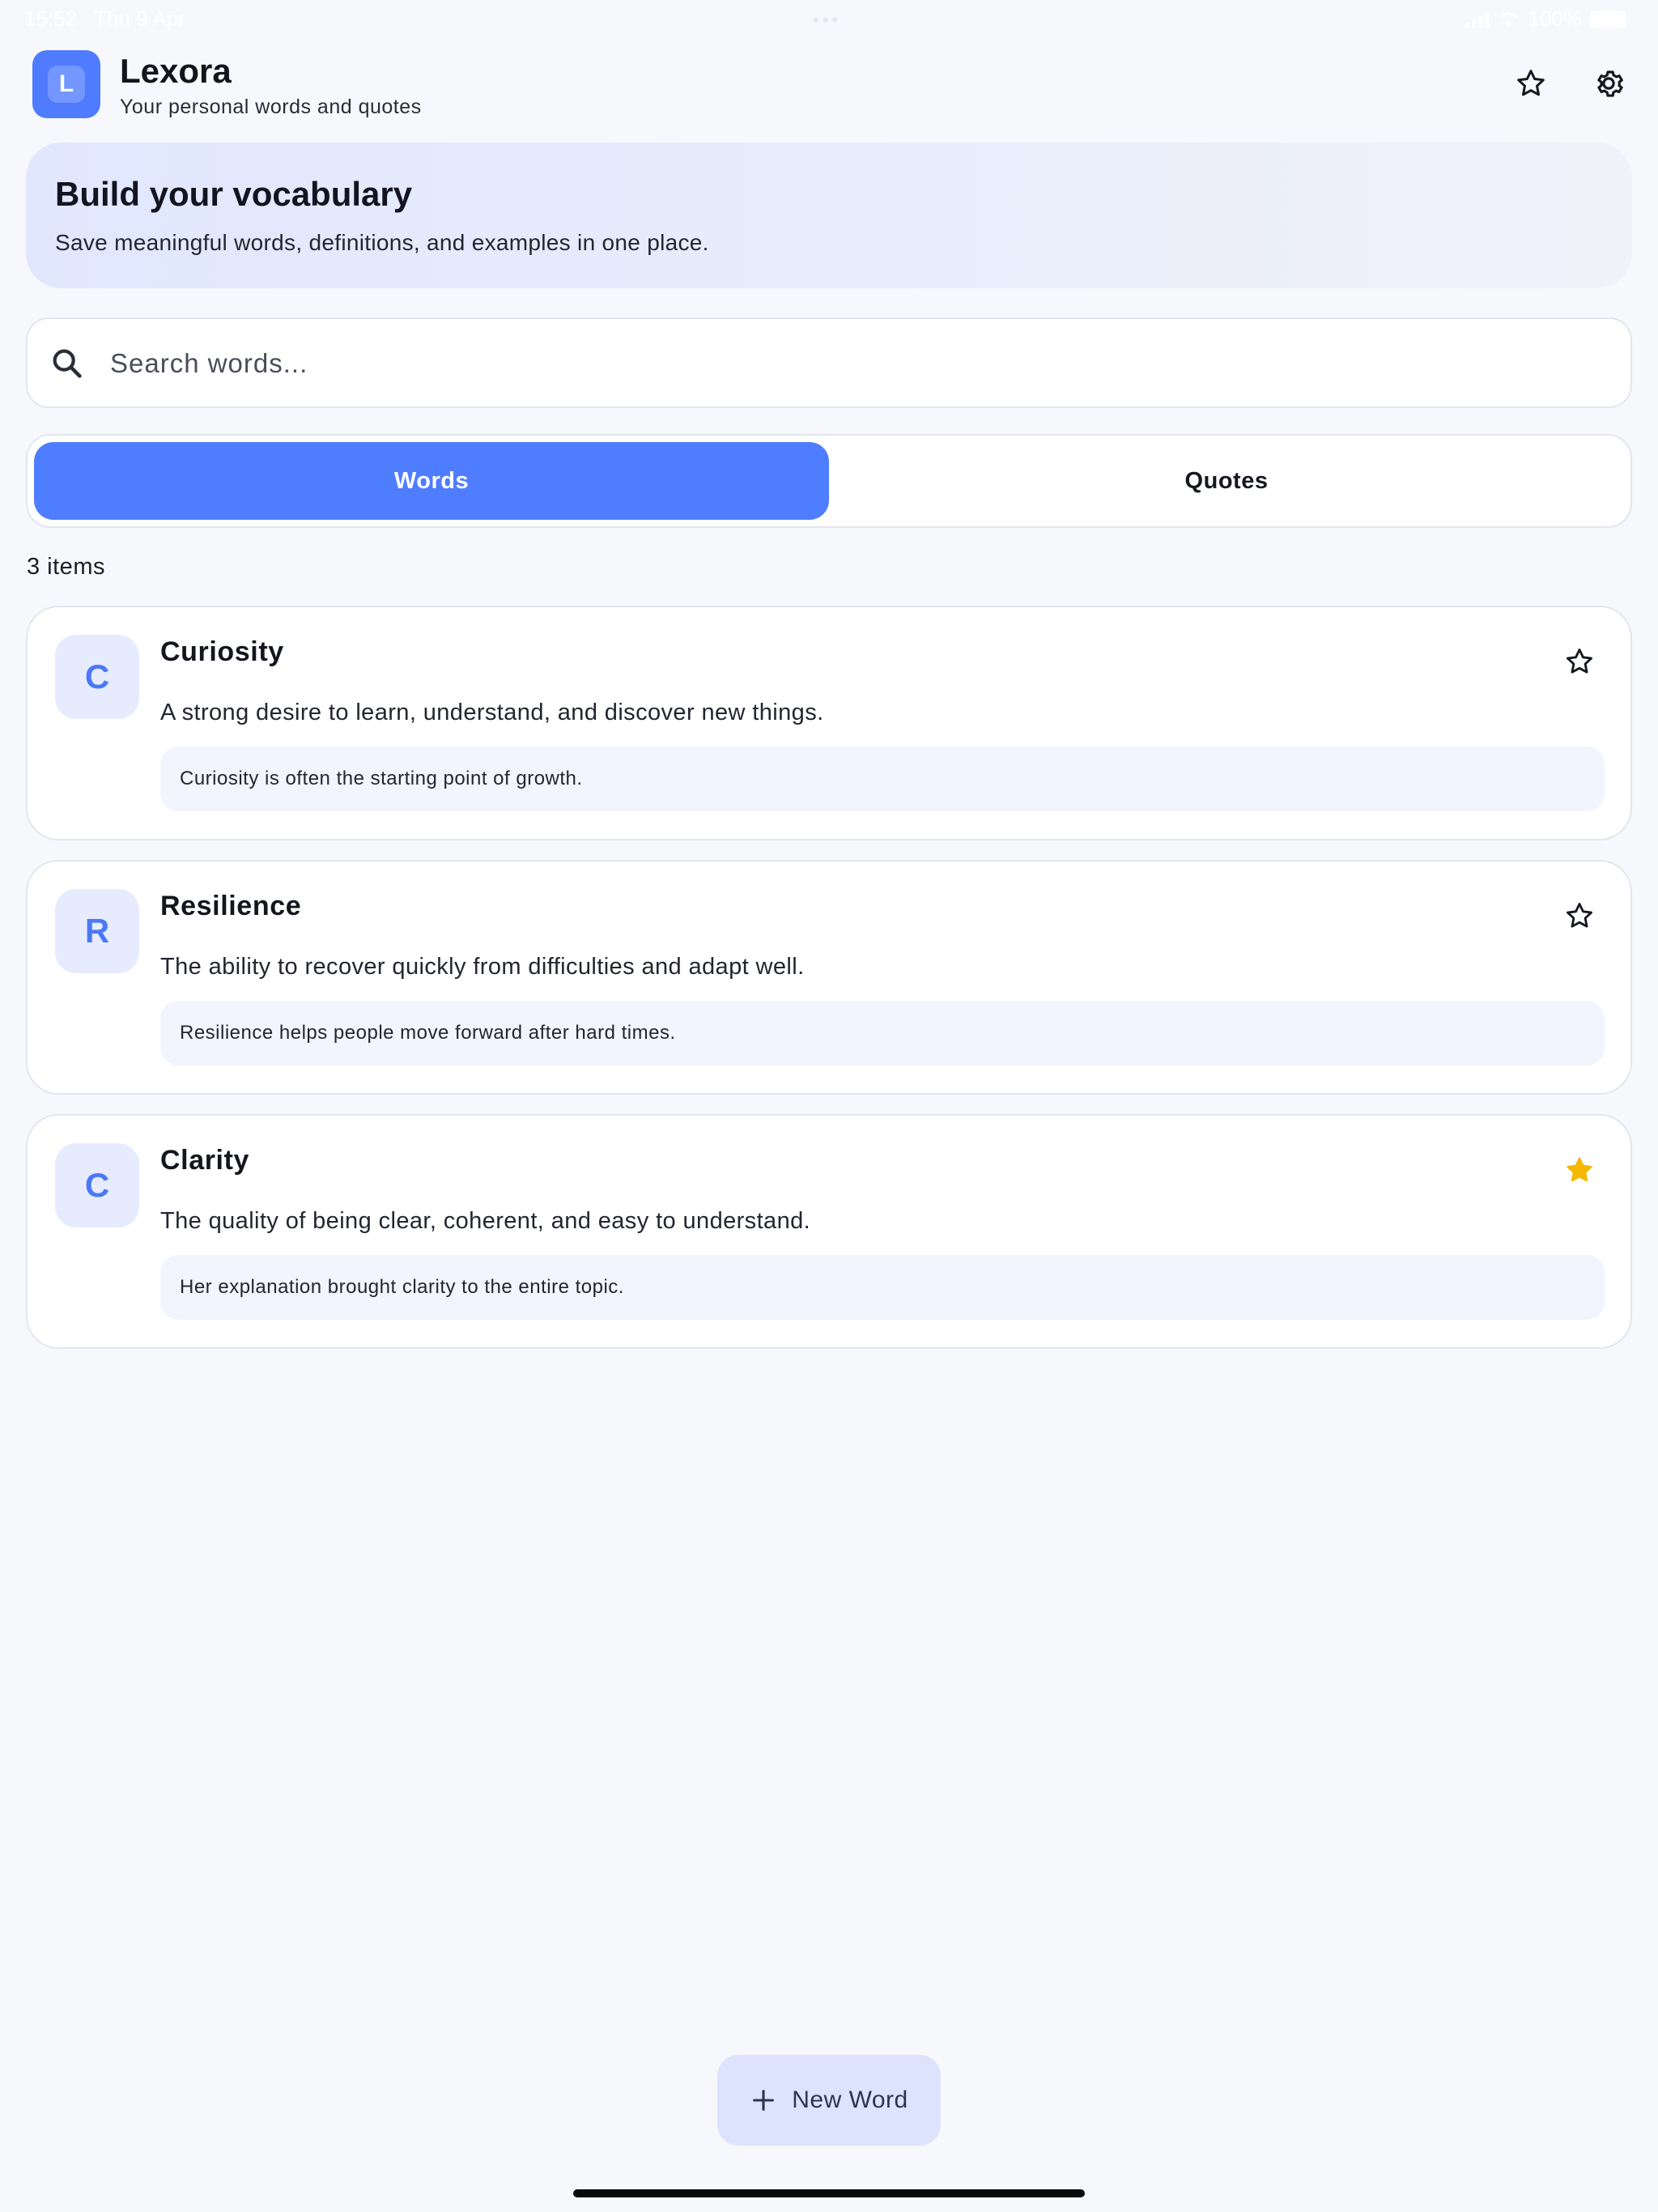  What do you see at coordinates (140, 19) in the screenshot?
I see `status-date: Thu 9 Apr` at bounding box center [140, 19].